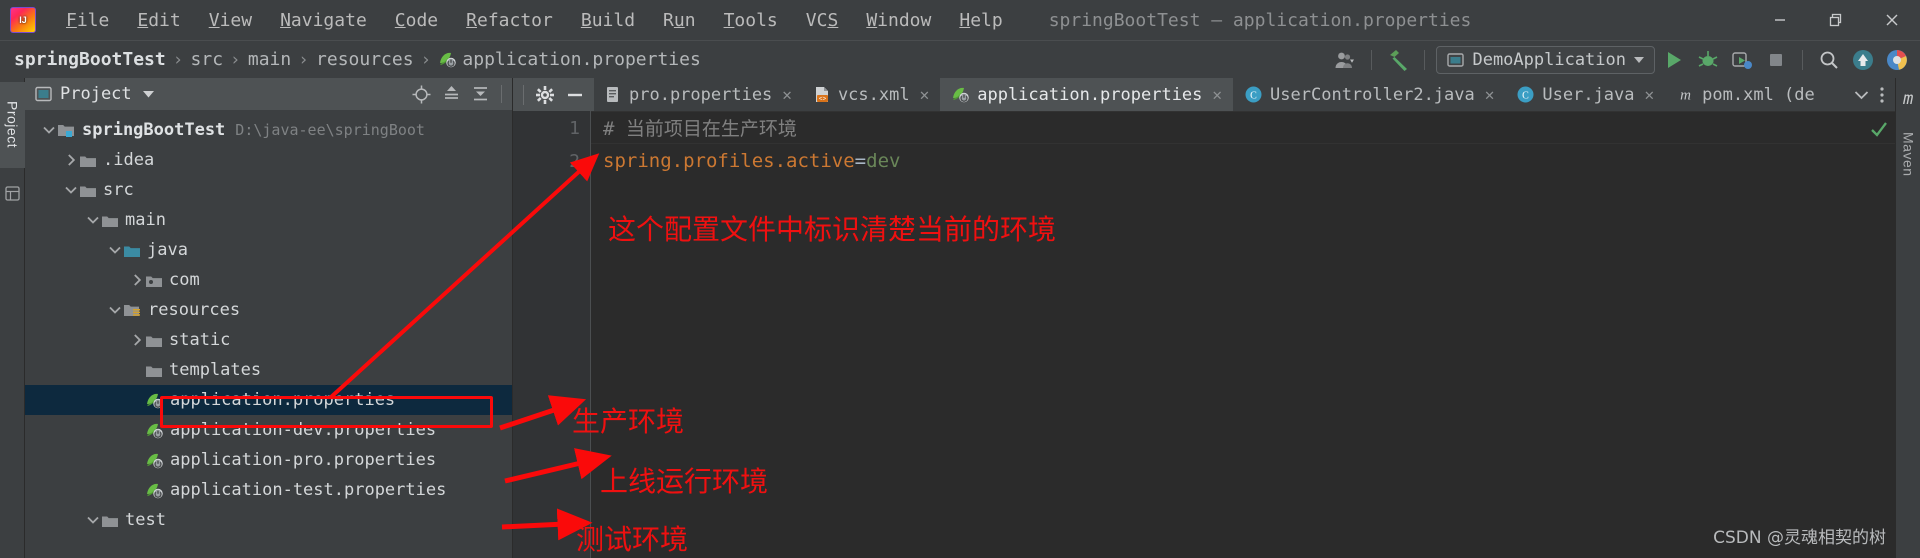 The width and height of the screenshot is (1920, 558). What do you see at coordinates (1369, 94) in the screenshot?
I see `editor-tab-usercontroller2-java: C UserController2.java ✕` at bounding box center [1369, 94].